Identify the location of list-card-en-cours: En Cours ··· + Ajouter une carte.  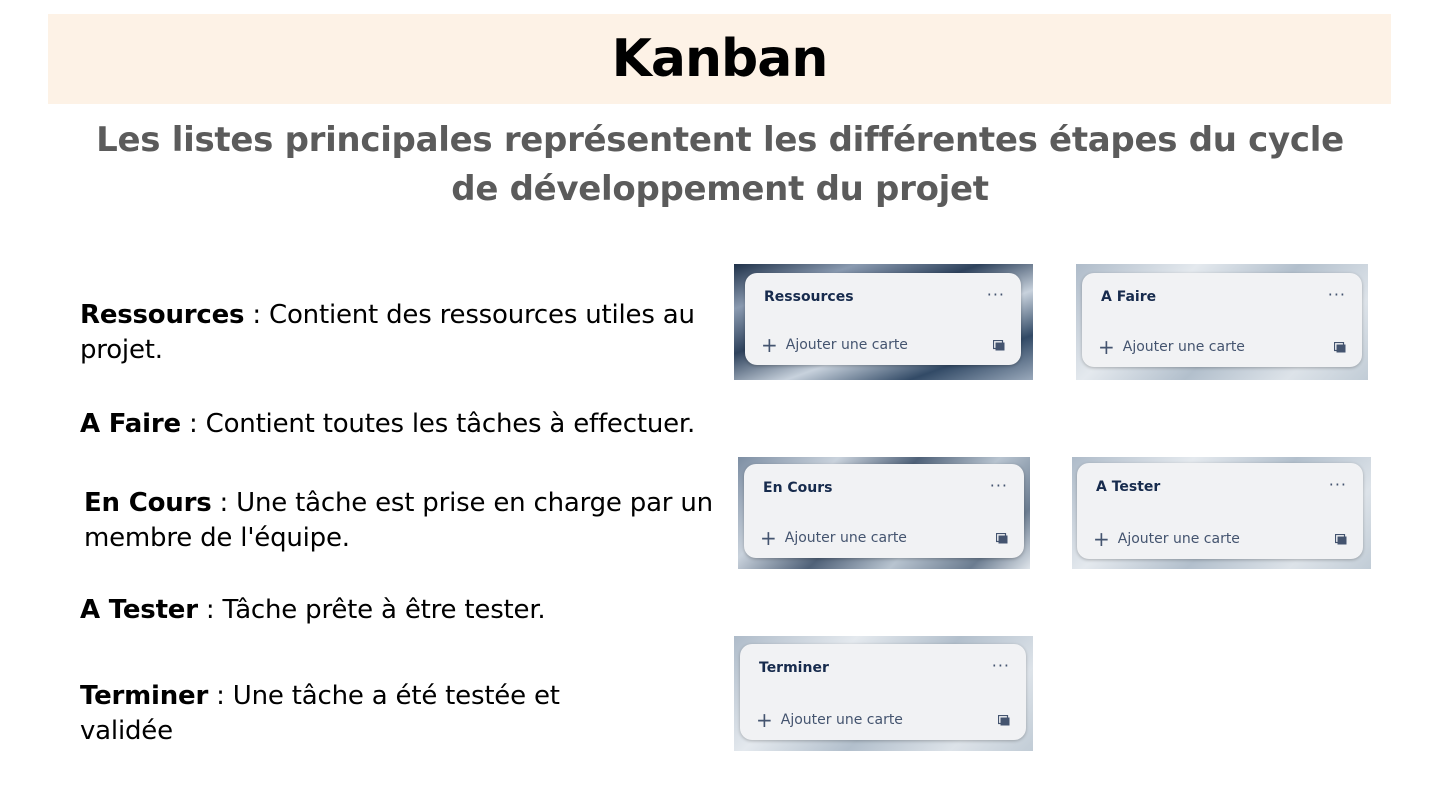
(884, 511).